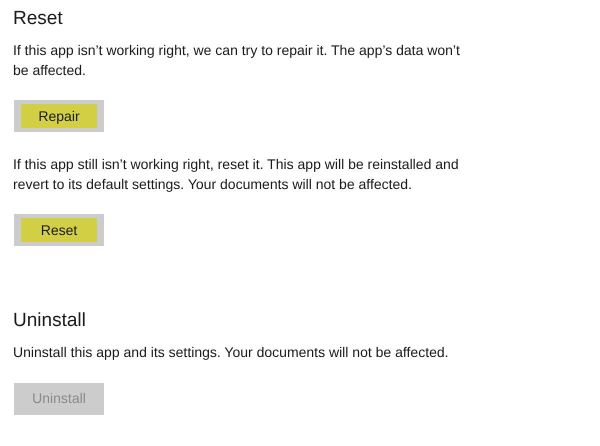  I want to click on section-heading: Uninstall, so click(50, 321).